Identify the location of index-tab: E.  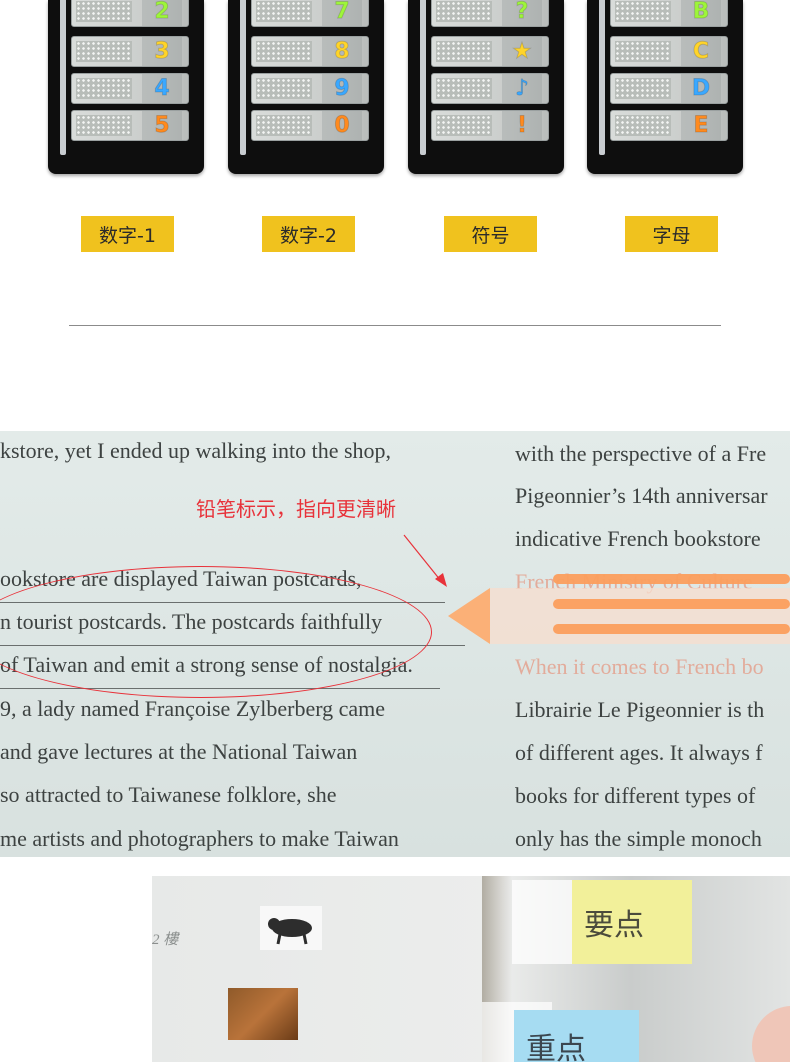
(669, 125).